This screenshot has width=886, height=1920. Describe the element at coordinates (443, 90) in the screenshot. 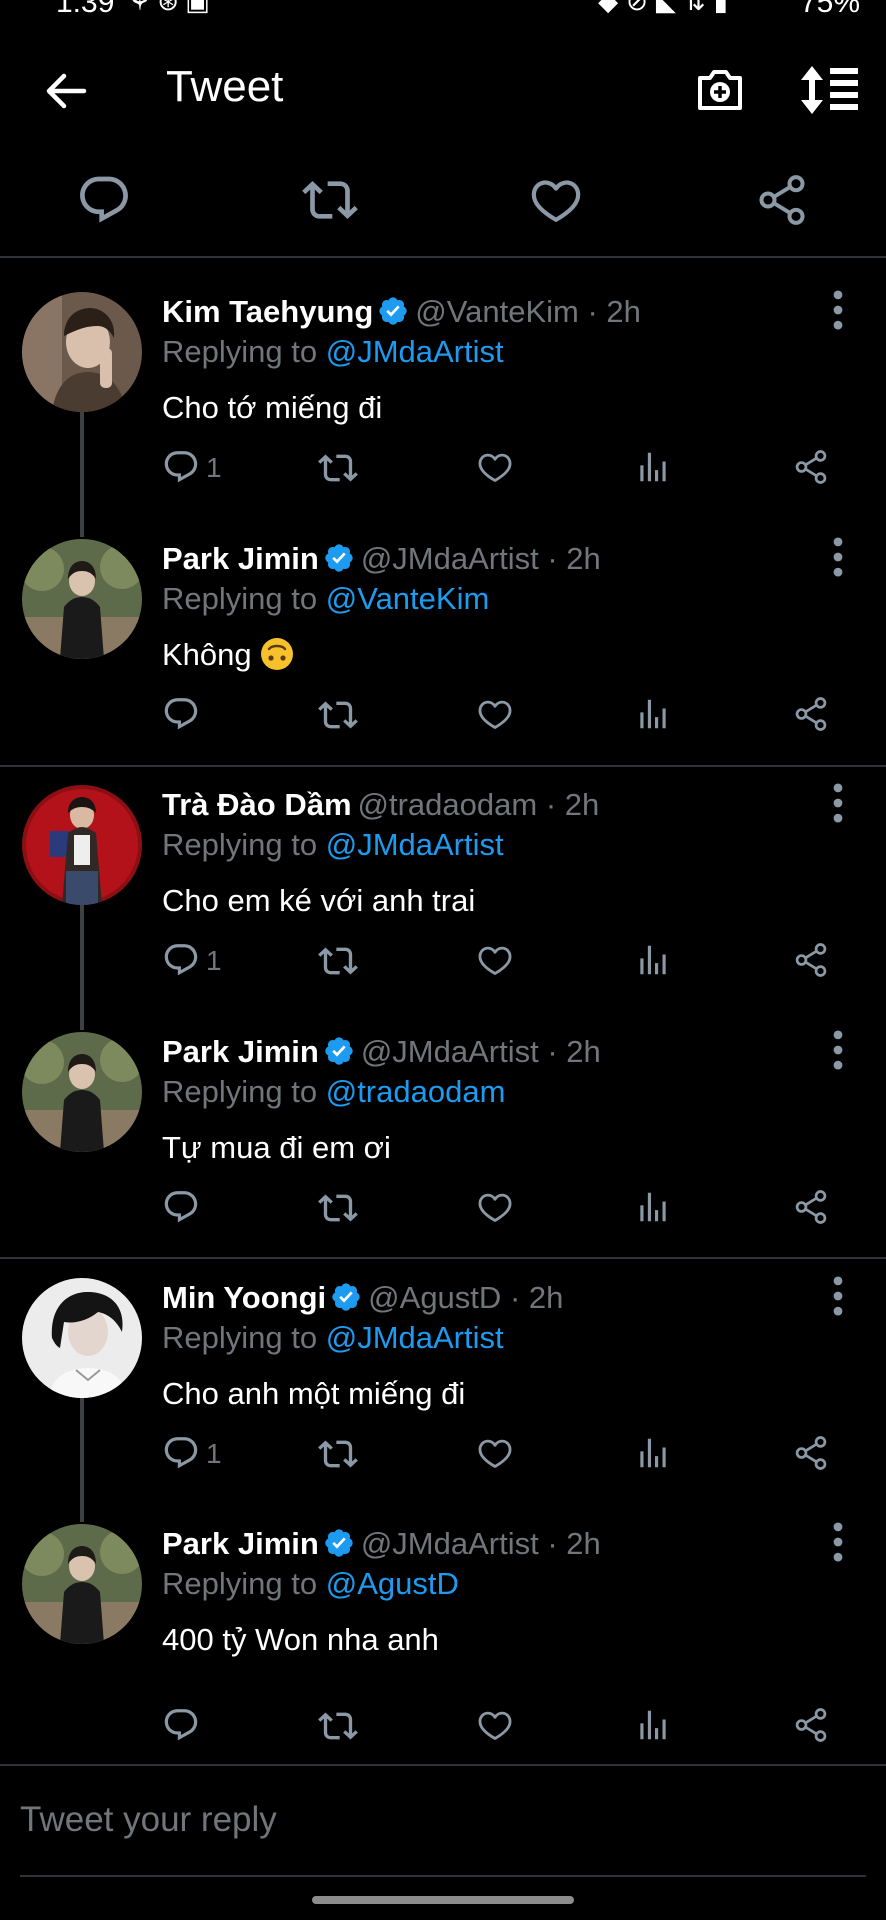

I see `top-app-bar: Tweet` at that location.